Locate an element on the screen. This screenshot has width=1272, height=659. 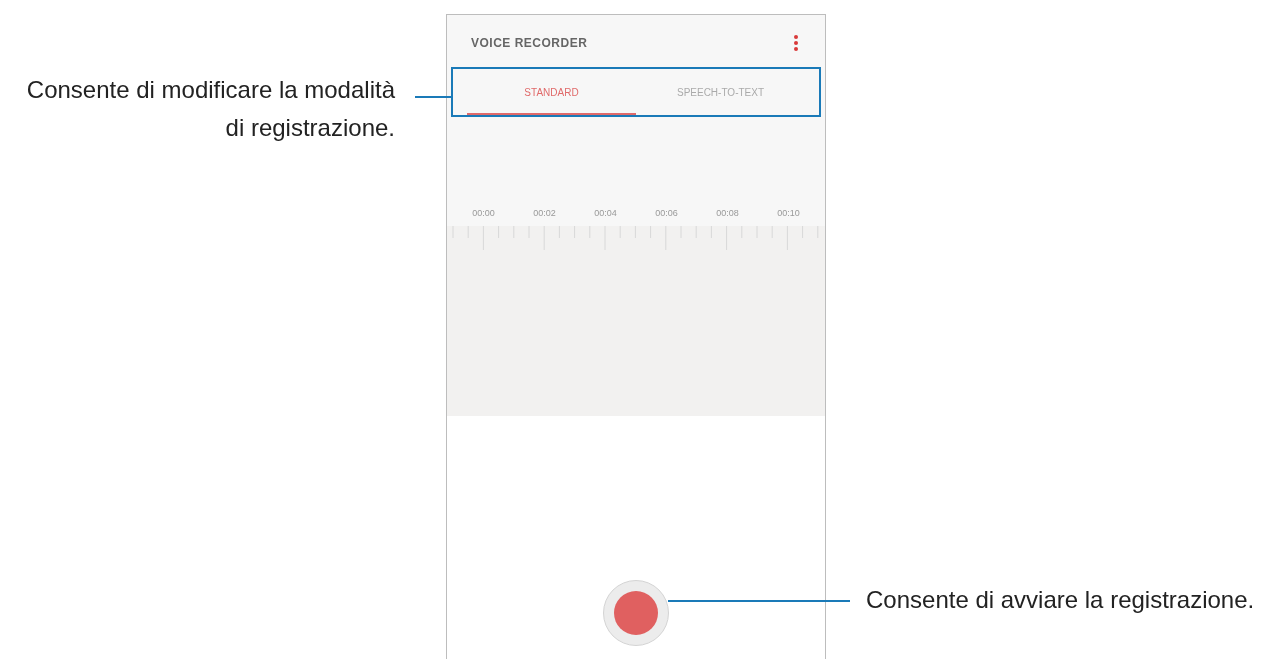
time-label: 00:02 is located at coordinates (544, 213).